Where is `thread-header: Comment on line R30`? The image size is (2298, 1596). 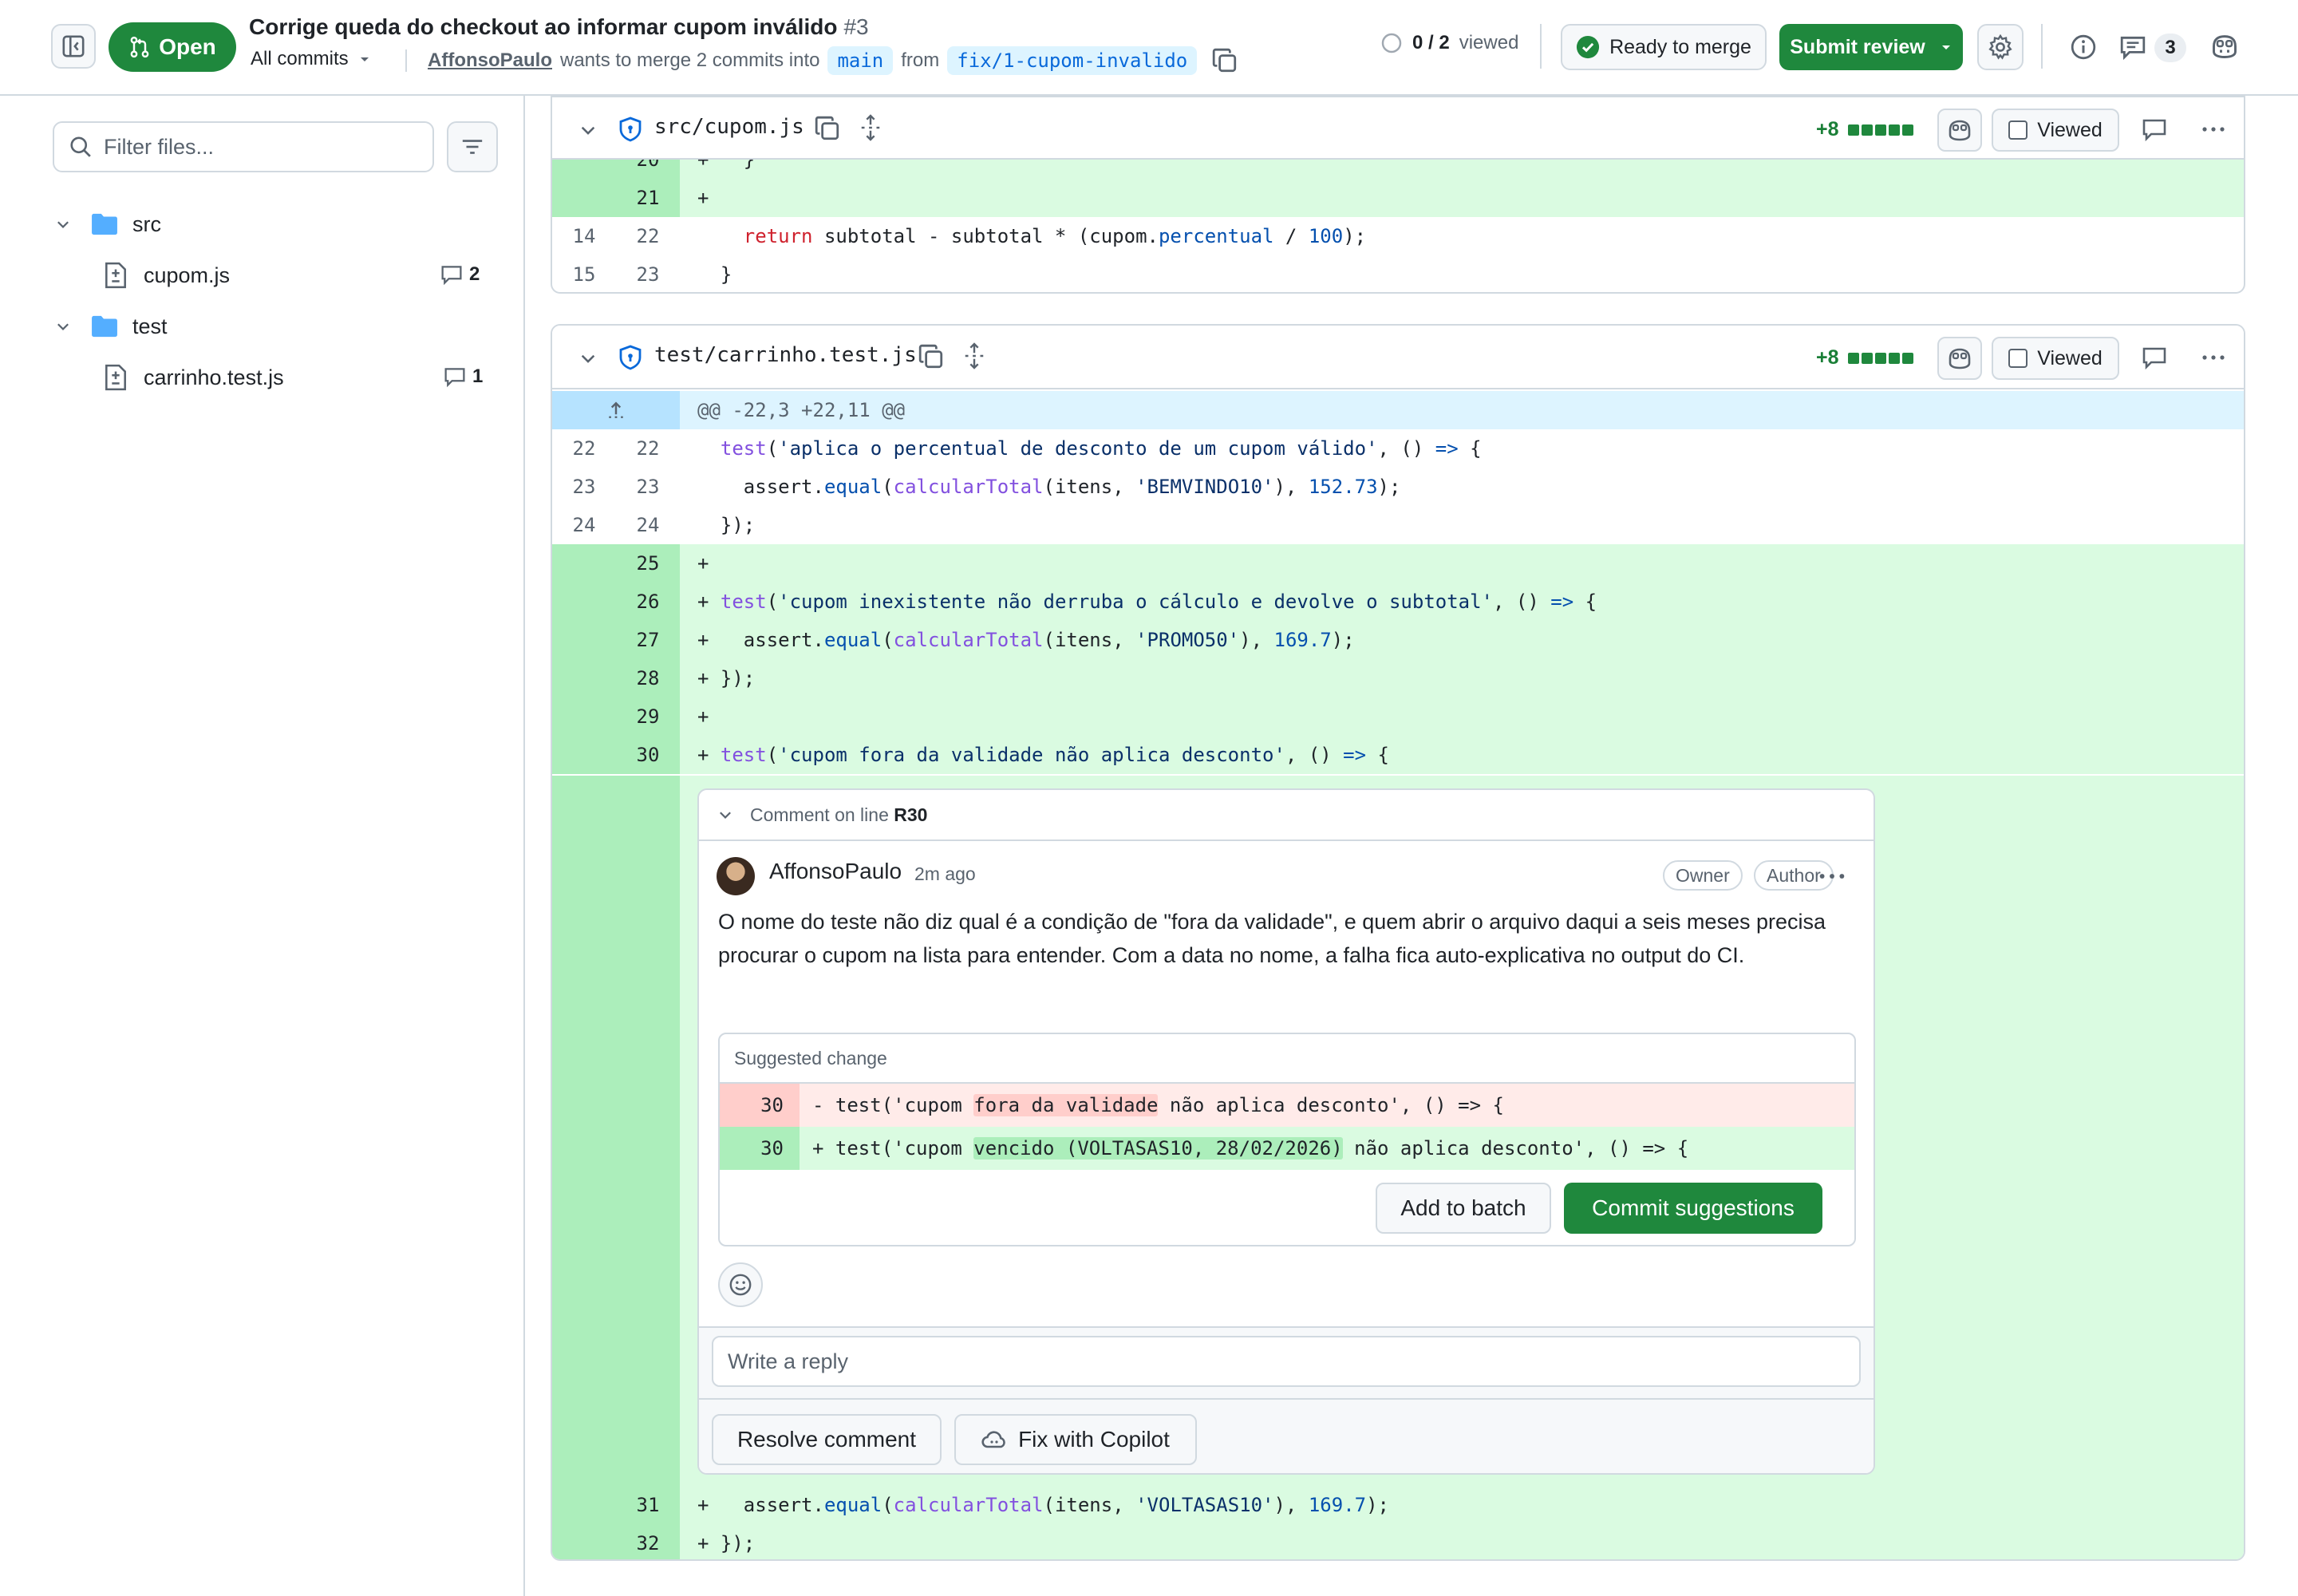
thread-header: Comment on line R30 is located at coordinates (1286, 815).